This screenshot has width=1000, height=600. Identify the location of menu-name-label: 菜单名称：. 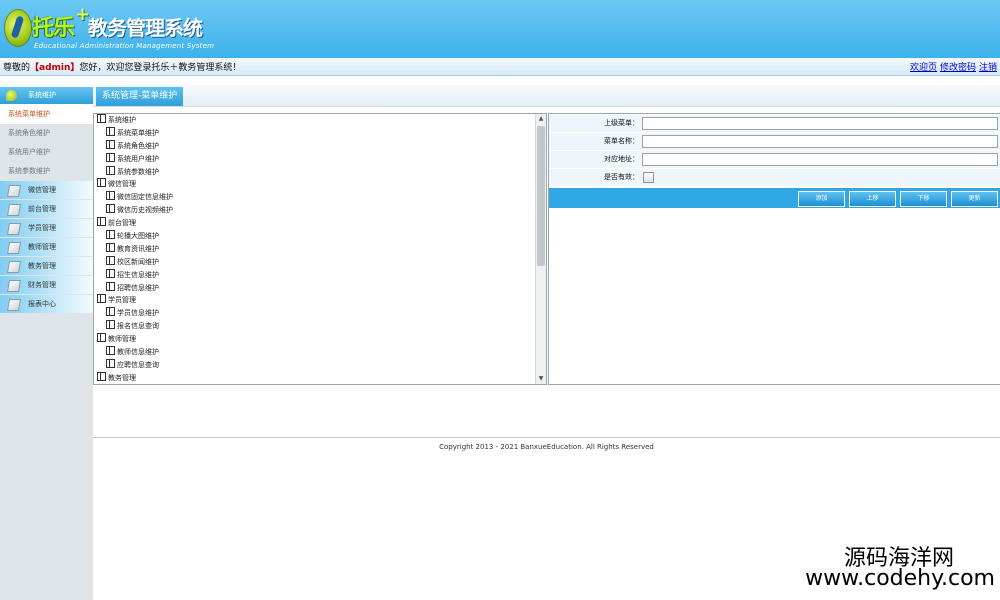
(621, 141).